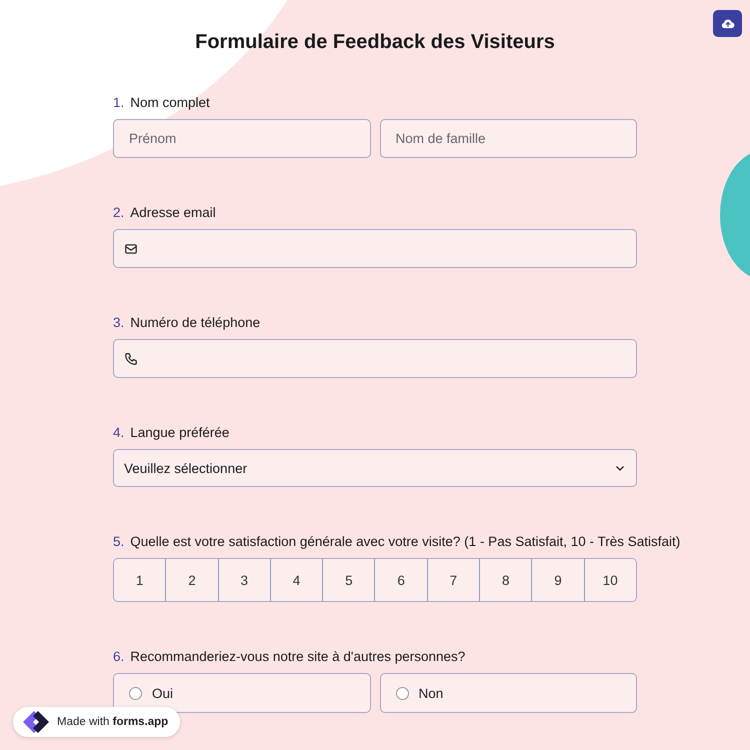 The image size is (750, 750). I want to click on question-number: 1., so click(118, 102).